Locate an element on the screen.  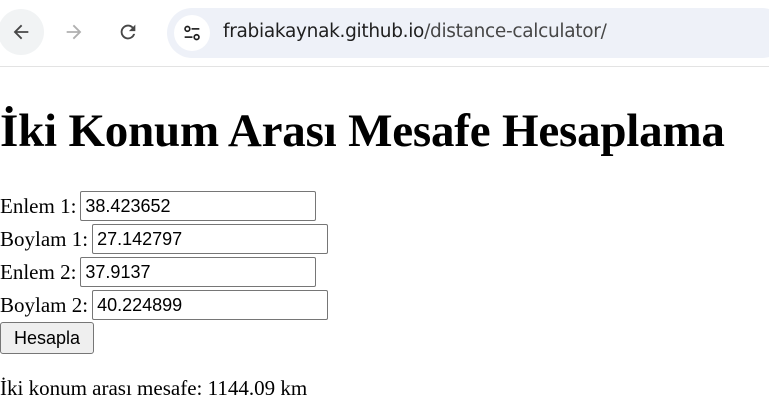
url-path: /distance-calculator/ is located at coordinates (515, 31).